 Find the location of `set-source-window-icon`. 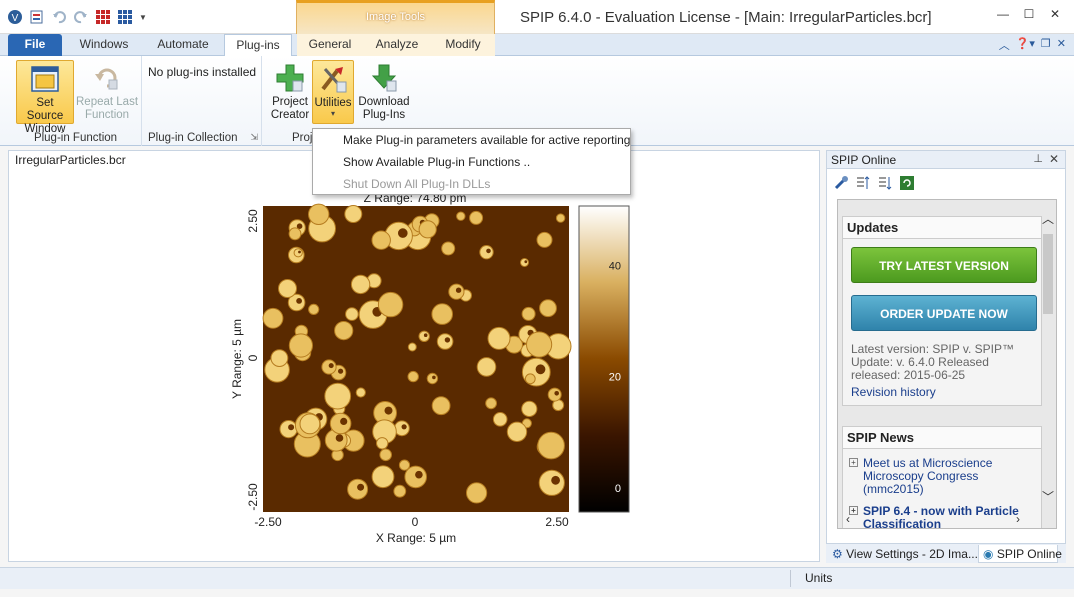

set-source-window-icon is located at coordinates (45, 79).